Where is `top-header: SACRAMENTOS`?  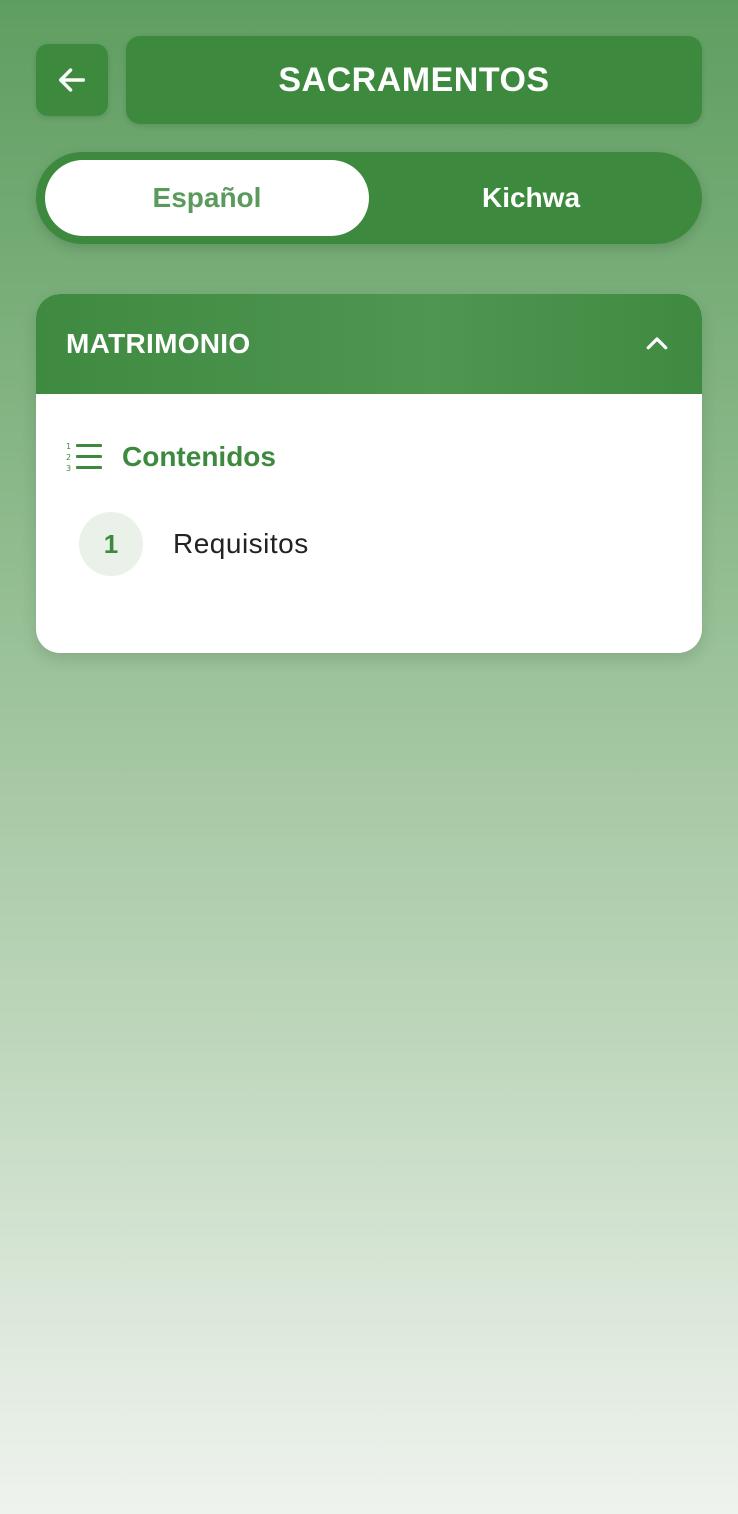 top-header: SACRAMENTOS is located at coordinates (369, 80).